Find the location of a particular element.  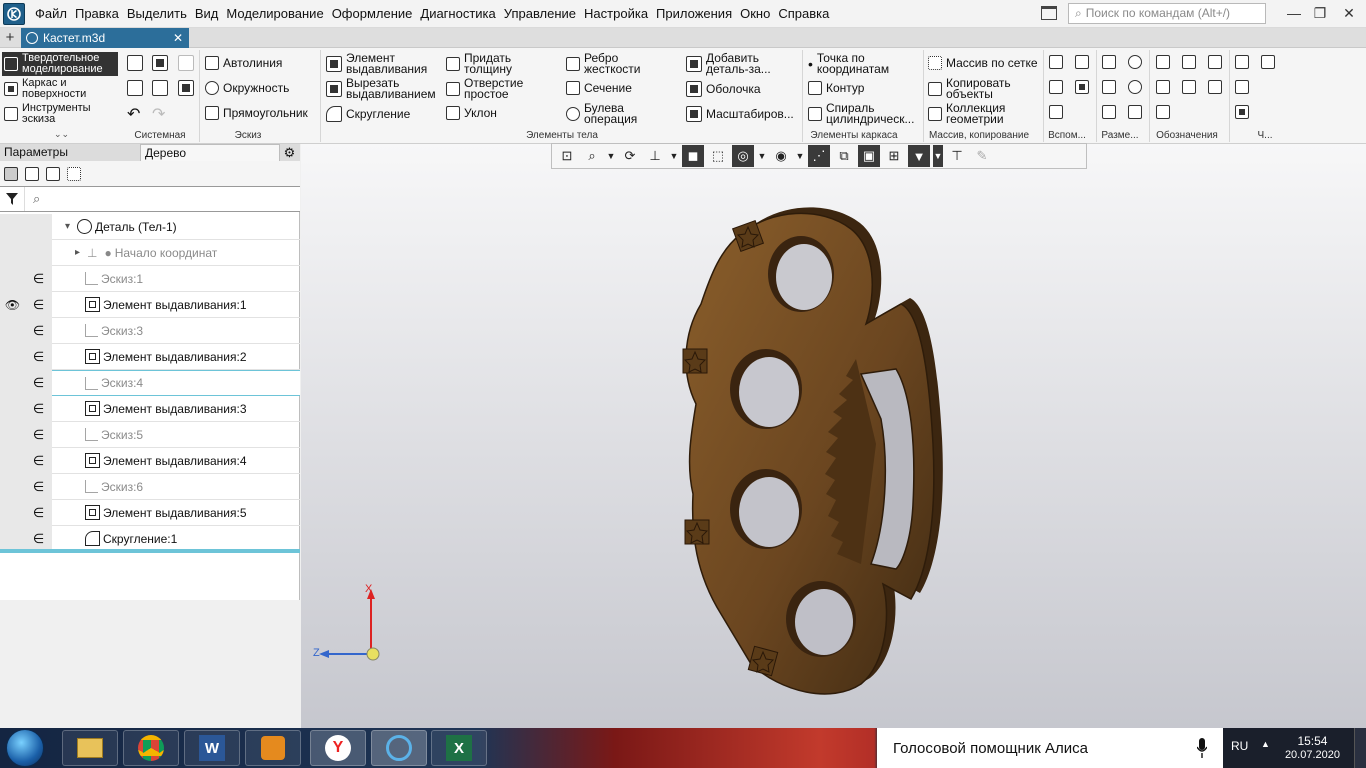

base-icon is located at coordinates (1163, 87).